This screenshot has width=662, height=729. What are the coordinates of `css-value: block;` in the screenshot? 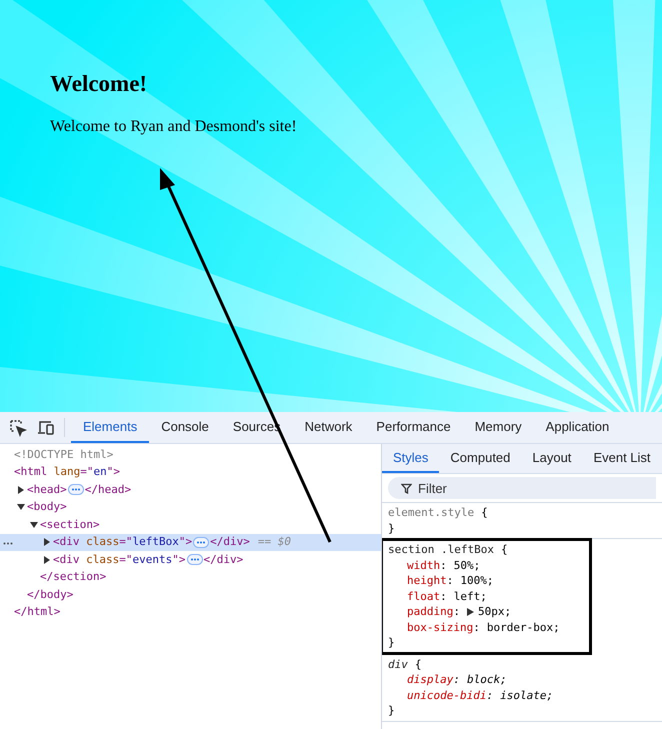 It's located at (486, 680).